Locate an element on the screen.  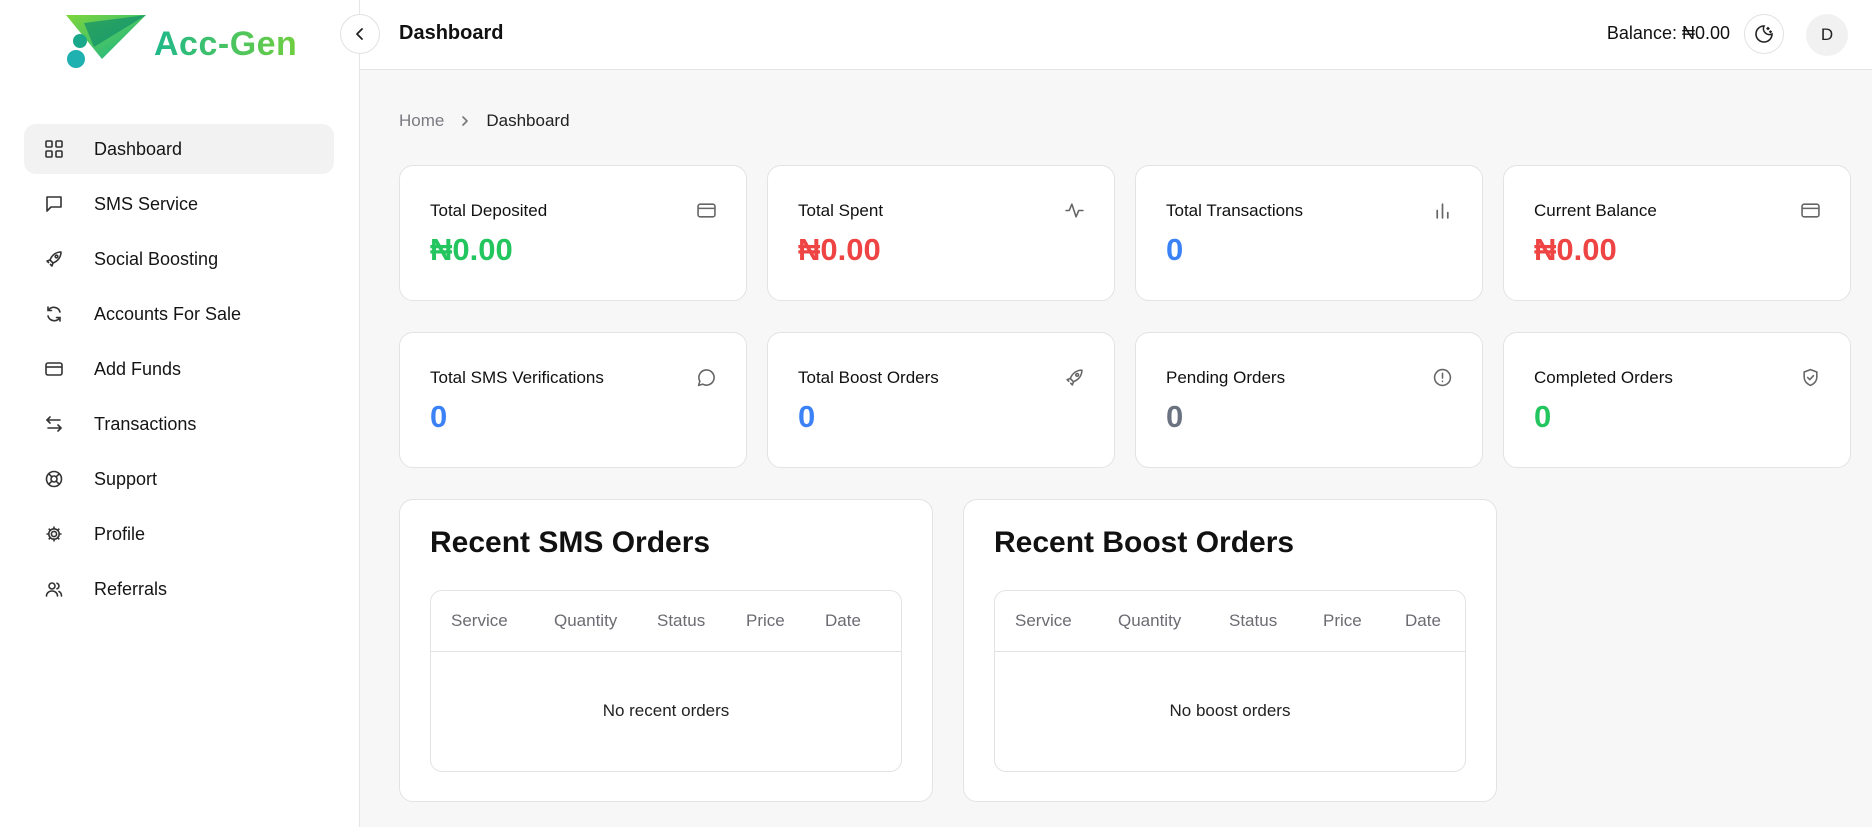
sidebar-item-add-funds: Add Funds is located at coordinates (179, 369).